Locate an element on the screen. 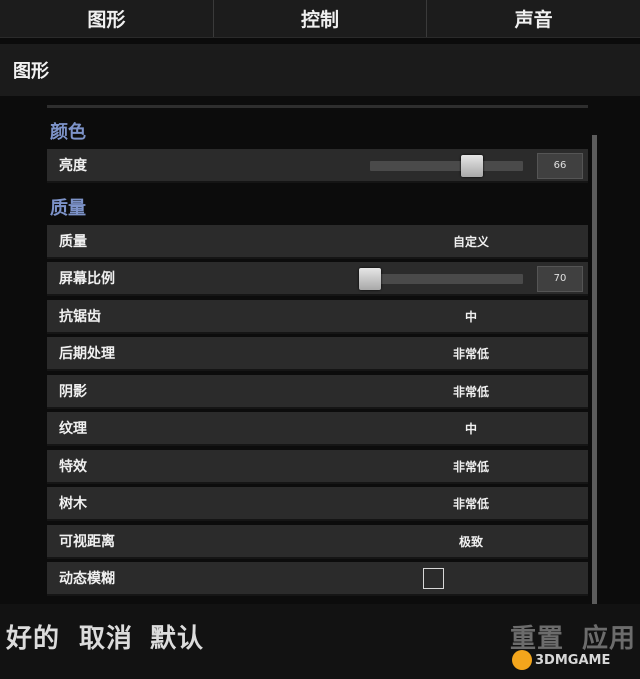 This screenshot has width=640, height=679. watermark: 3DMGAME is located at coordinates (561, 660).